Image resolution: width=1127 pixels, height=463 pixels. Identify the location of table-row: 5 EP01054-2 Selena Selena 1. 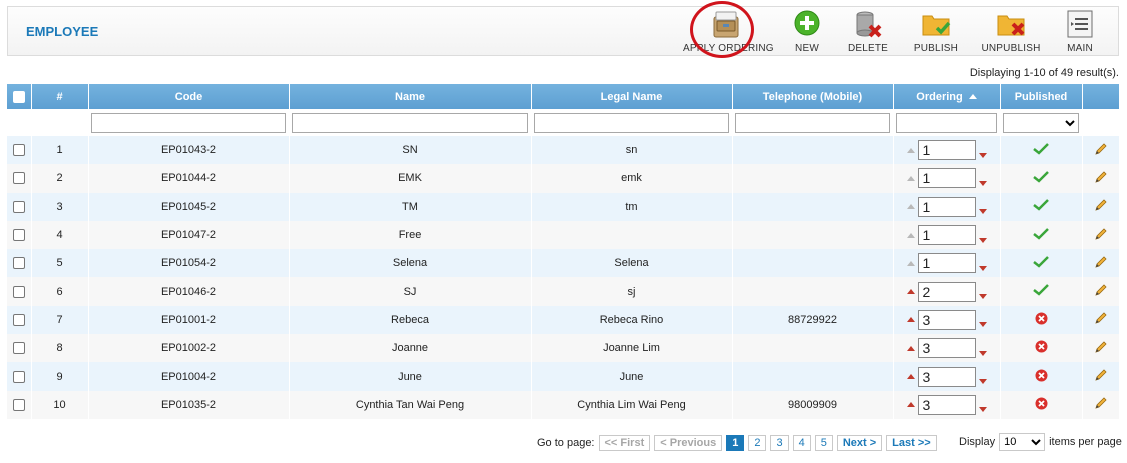
(563, 263).